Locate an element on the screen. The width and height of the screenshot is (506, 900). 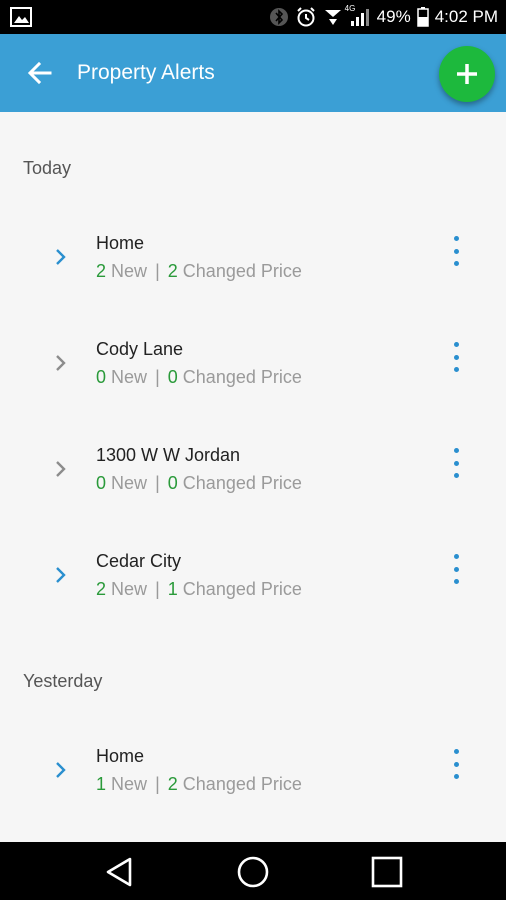
alert-summary: 2 New | 1 Changed Price is located at coordinates (199, 589).